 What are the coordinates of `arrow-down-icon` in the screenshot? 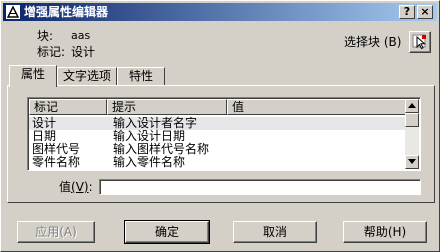 It's located at (412, 162).